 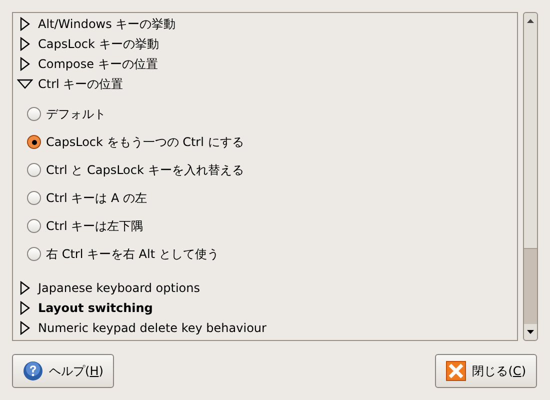 What do you see at coordinates (97, 198) in the screenshot?
I see `radio-label: Ctrl キーは A の左` at bounding box center [97, 198].